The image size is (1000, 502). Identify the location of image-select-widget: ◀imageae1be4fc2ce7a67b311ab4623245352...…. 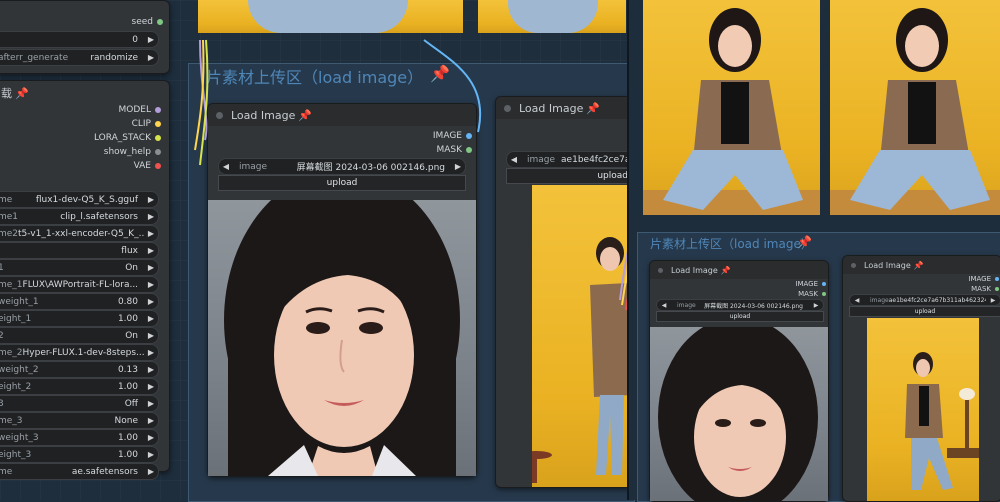
(924, 300).